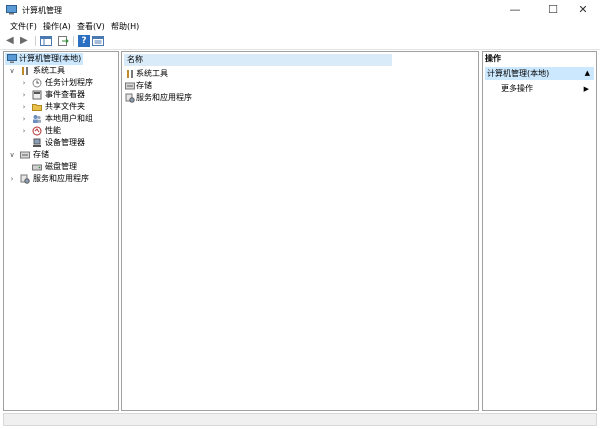  Describe the element at coordinates (57, 26) in the screenshot. I see `menu-action: 操作(A)` at that location.